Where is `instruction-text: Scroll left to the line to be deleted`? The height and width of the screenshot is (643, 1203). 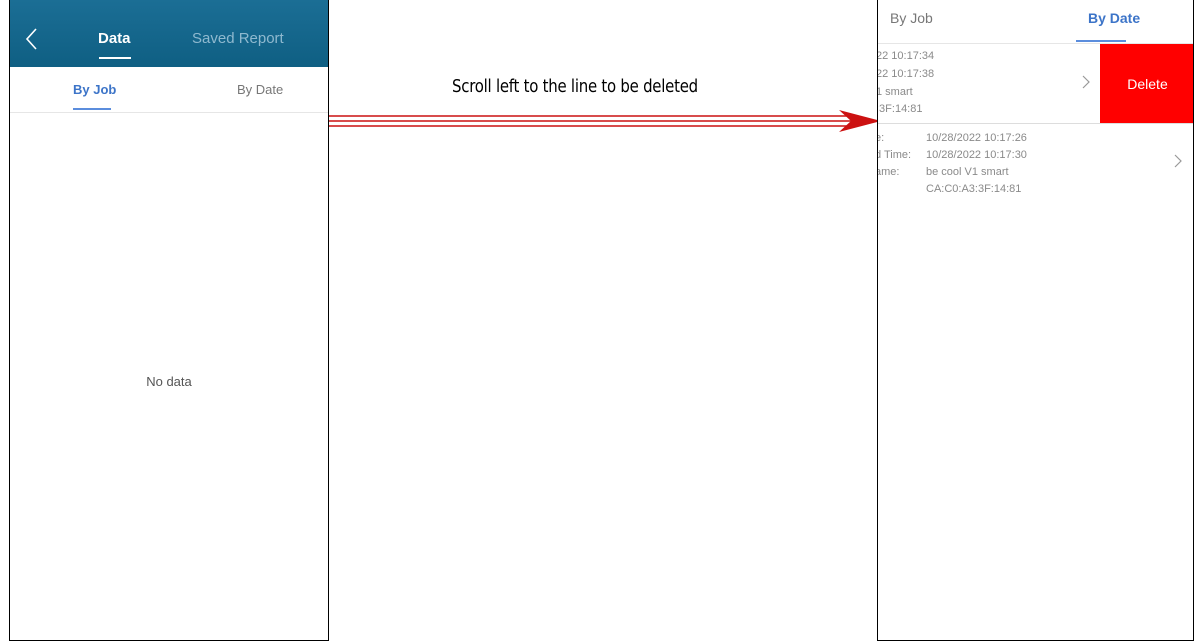
instruction-text: Scroll left to the line to be deleted is located at coordinates (575, 86).